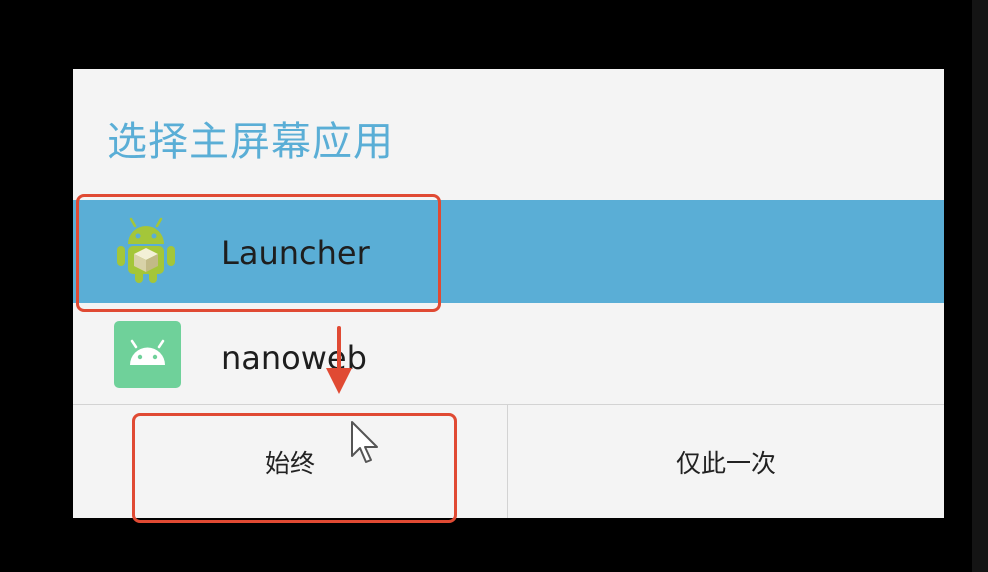 The width and height of the screenshot is (988, 572). What do you see at coordinates (146, 250) in the screenshot?
I see `android-robot-icon` at bounding box center [146, 250].